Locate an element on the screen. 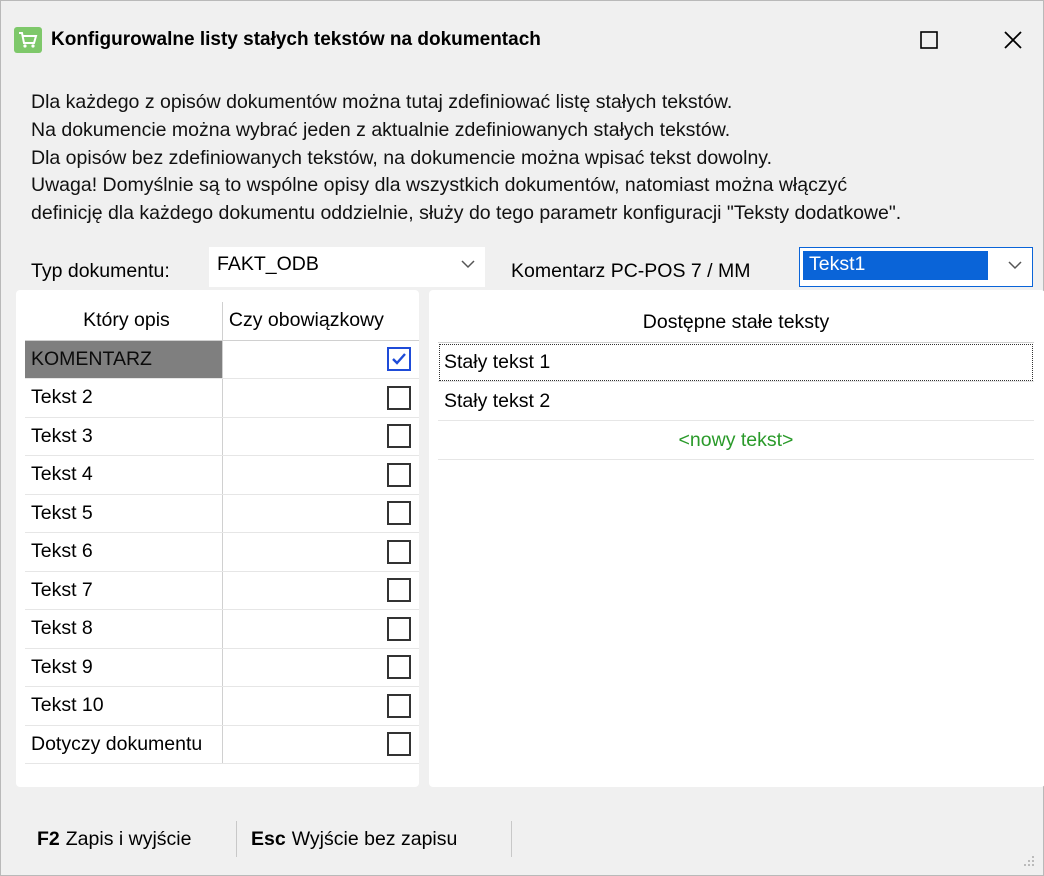  description-name-cell: Tekst 4 is located at coordinates (124, 475).